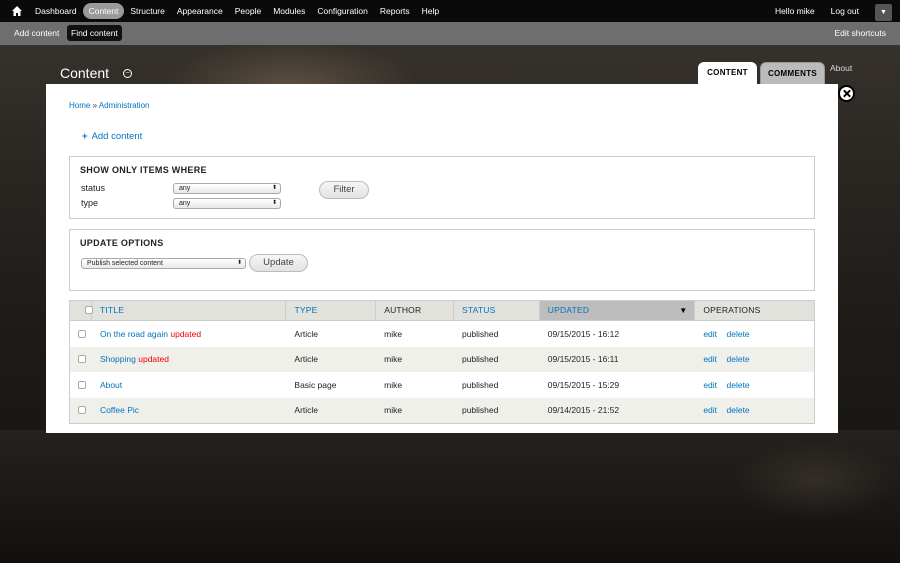 This screenshot has height=563, width=900. I want to click on plus-icon: +, so click(85, 136).